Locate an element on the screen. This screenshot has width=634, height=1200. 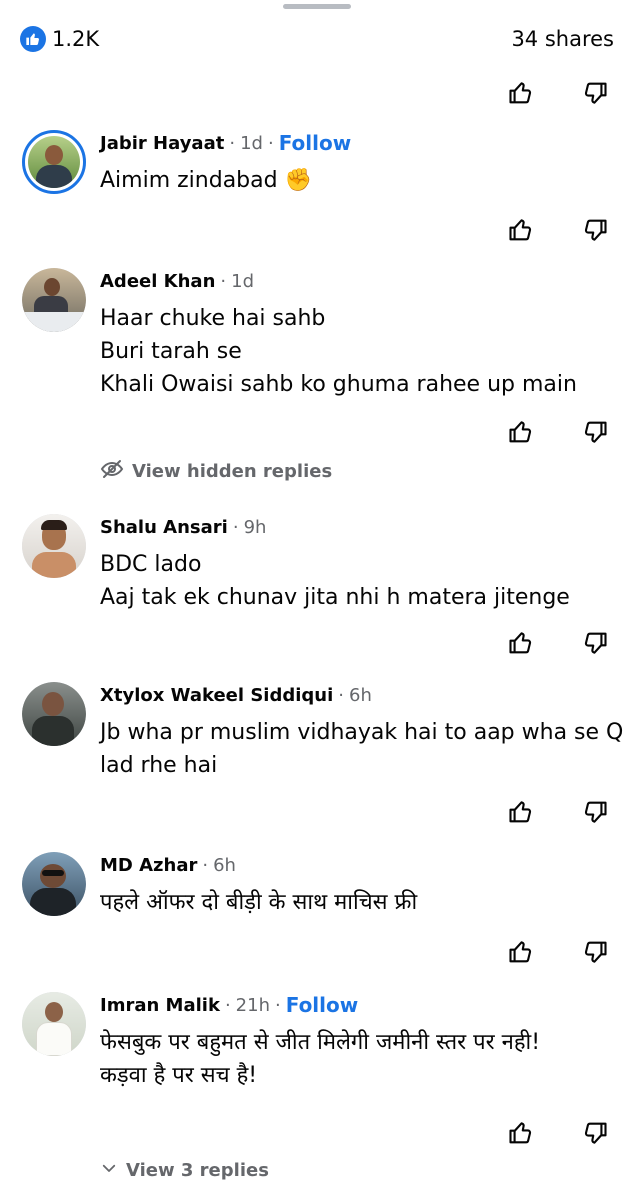
commenter-name: Xtylox Wakeel Siddiqui is located at coordinates (216, 695).